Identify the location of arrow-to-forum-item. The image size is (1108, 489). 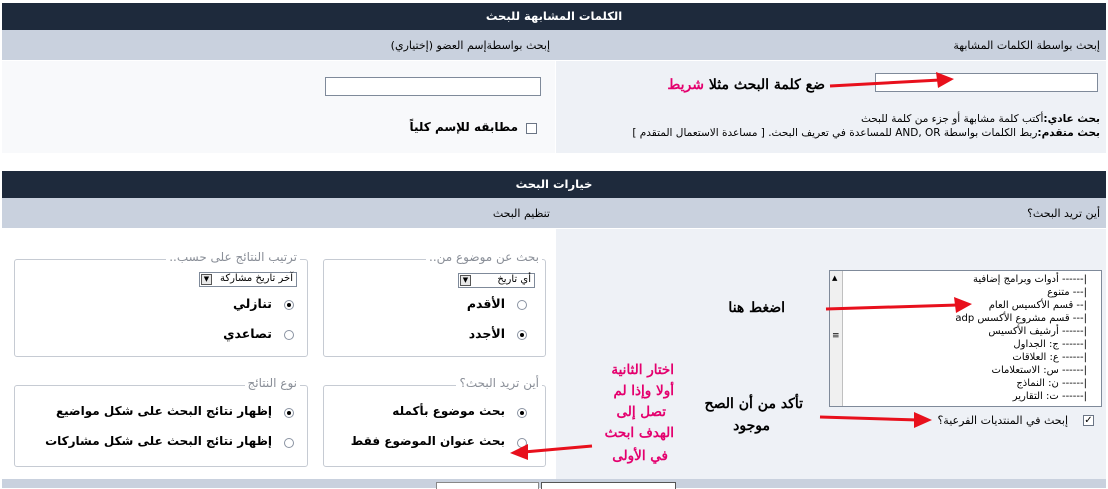
(898, 305).